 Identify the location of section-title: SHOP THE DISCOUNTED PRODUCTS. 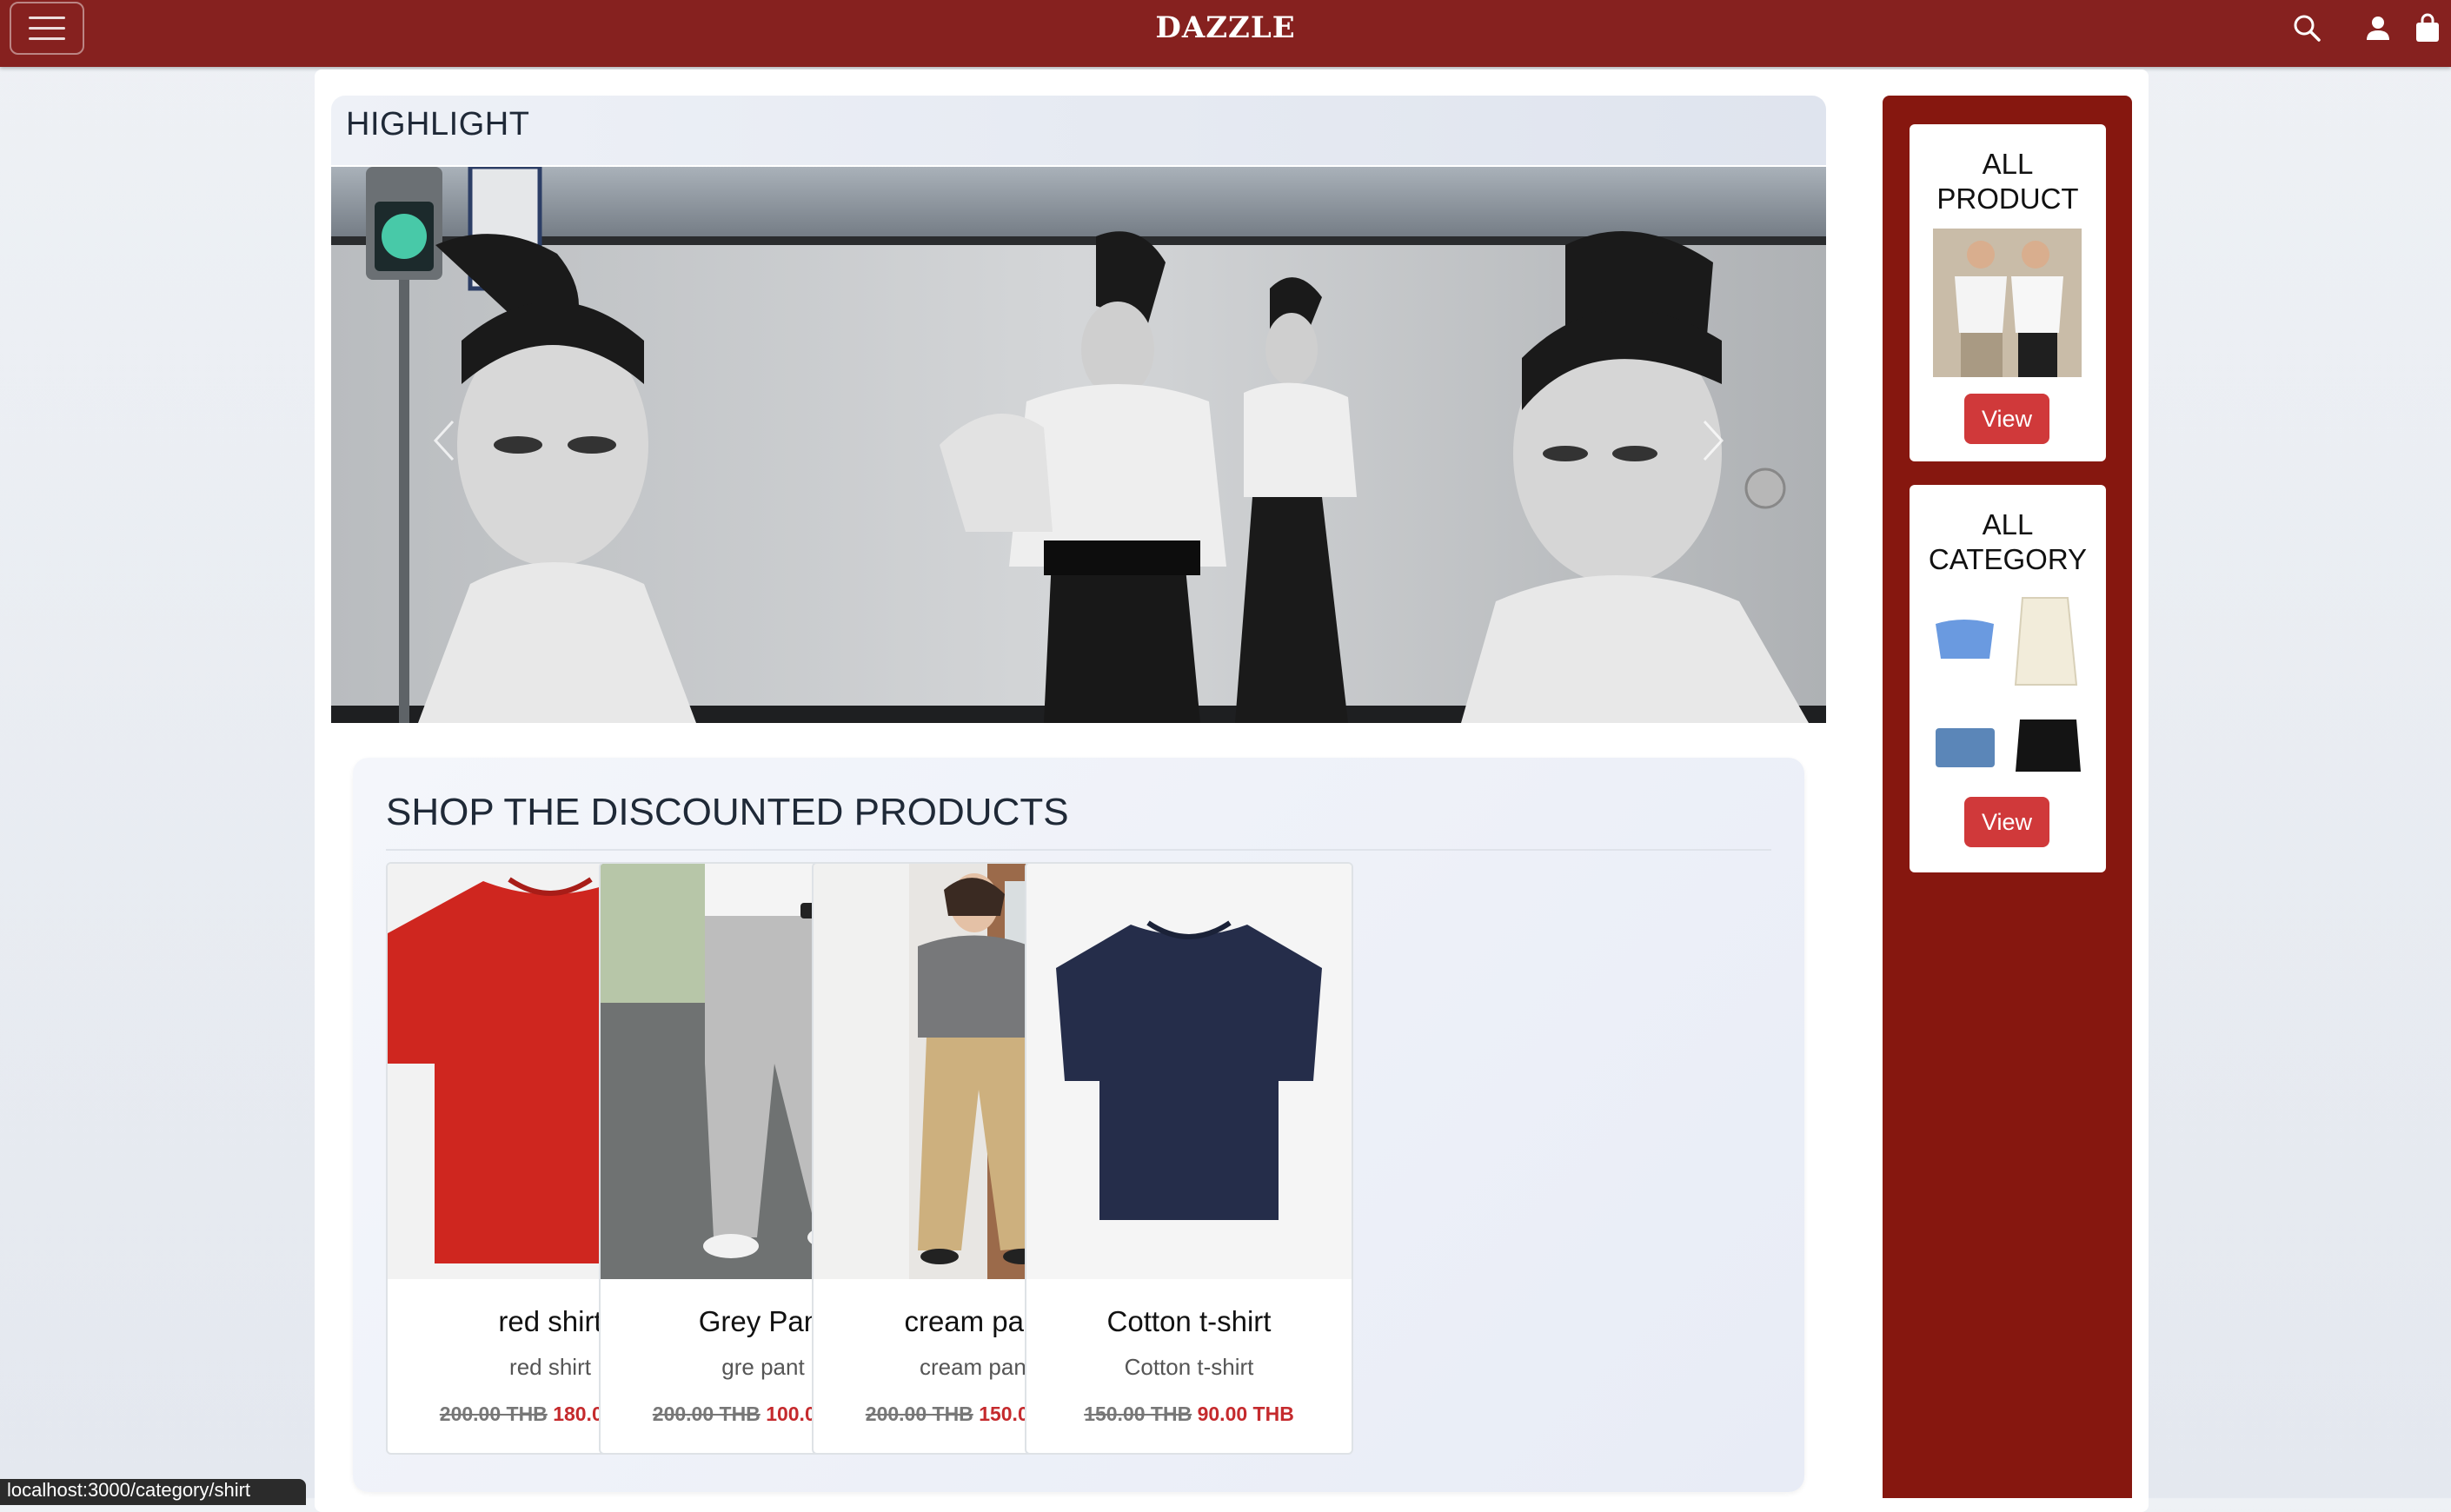
(727, 812).